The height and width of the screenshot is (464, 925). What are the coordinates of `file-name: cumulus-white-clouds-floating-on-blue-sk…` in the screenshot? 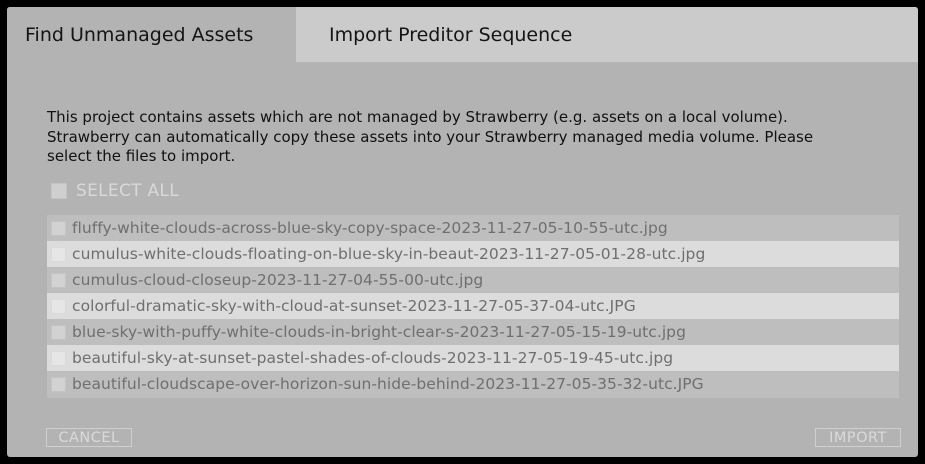 It's located at (389, 254).